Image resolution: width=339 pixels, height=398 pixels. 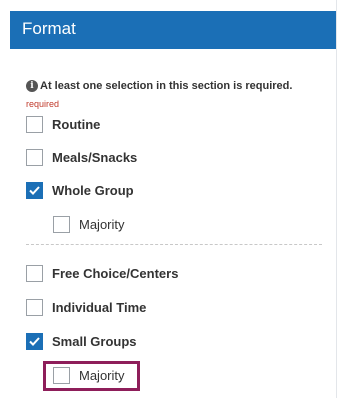 I want to click on option-routine: Routine, so click(x=63, y=124).